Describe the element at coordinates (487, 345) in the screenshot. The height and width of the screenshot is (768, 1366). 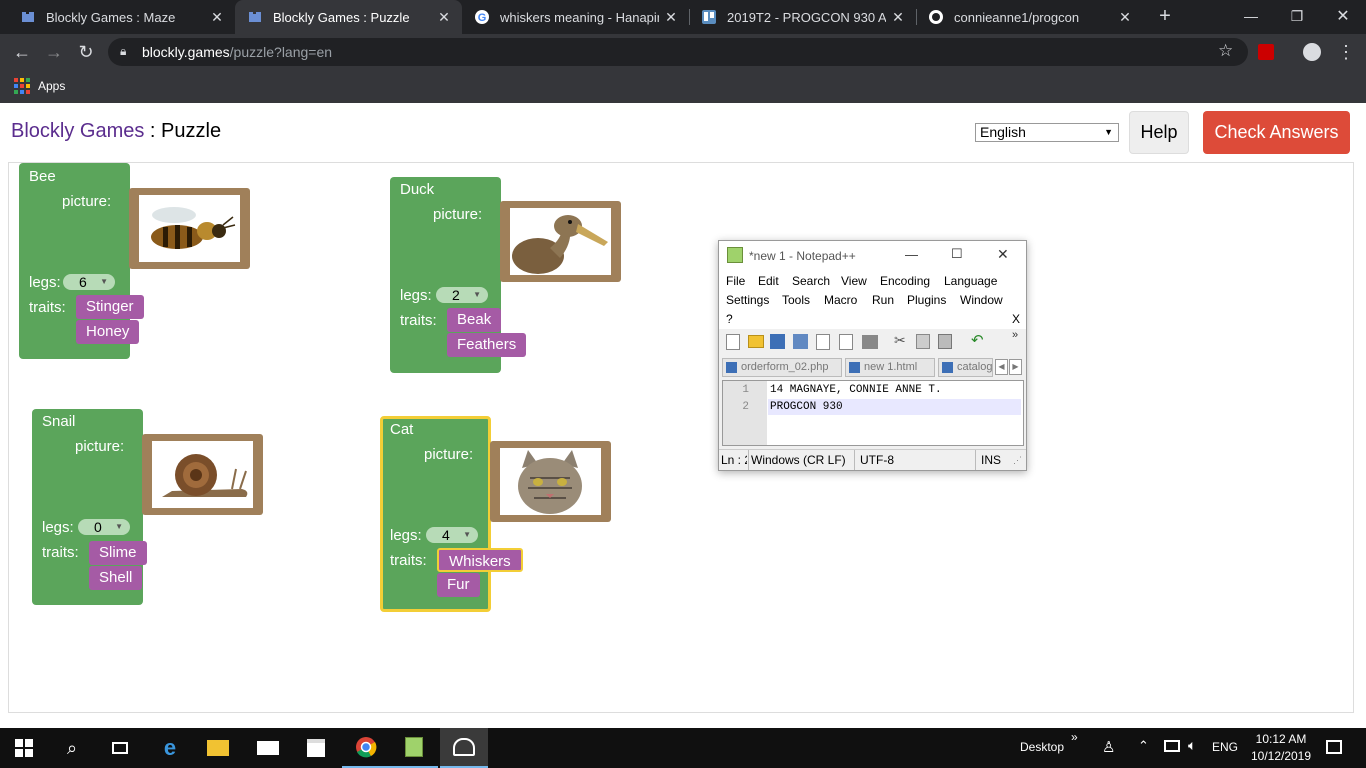
I see `trait-block-feathers: Feathers` at that location.